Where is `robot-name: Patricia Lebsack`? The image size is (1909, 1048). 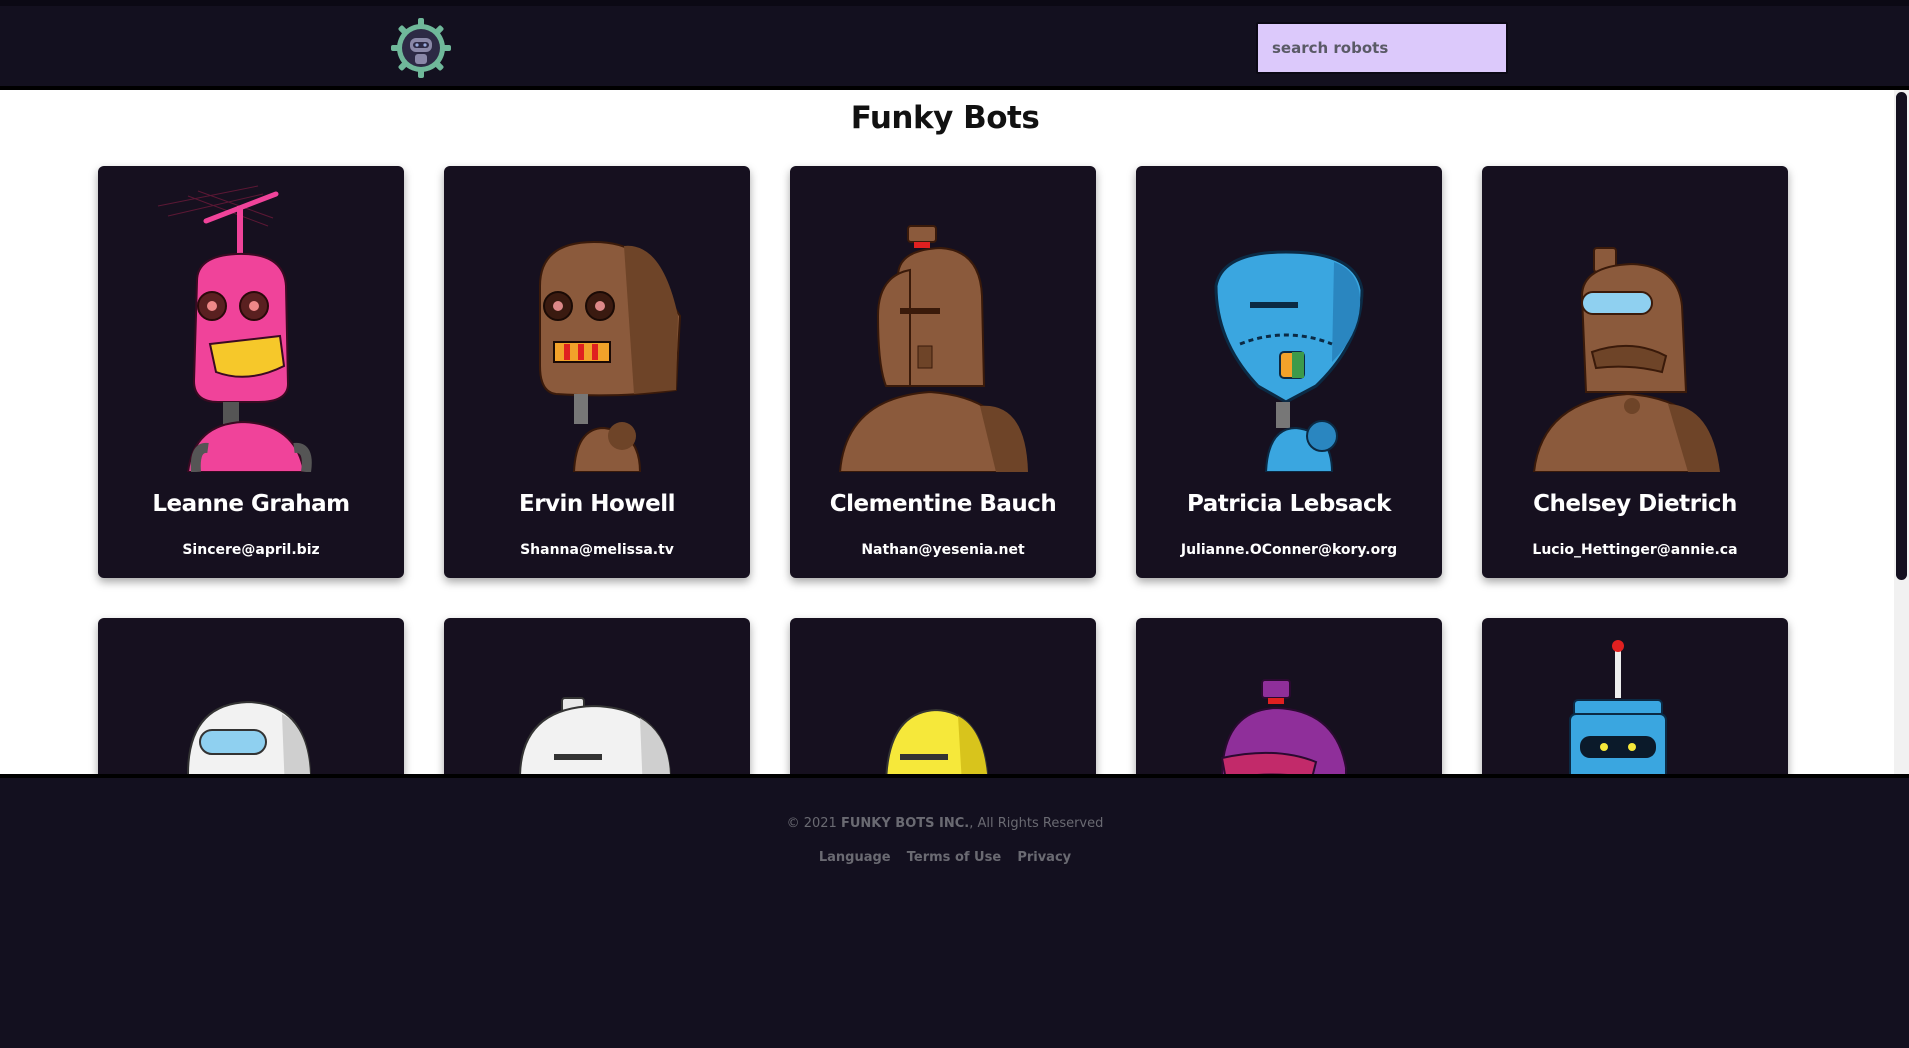
robot-name: Patricia Lebsack is located at coordinates (1289, 504).